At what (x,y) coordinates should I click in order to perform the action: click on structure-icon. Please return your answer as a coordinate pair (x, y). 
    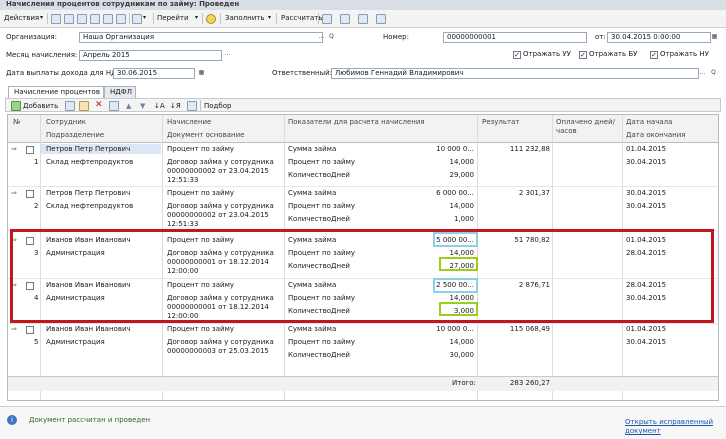
    Looking at the image, I should click on (137, 19).